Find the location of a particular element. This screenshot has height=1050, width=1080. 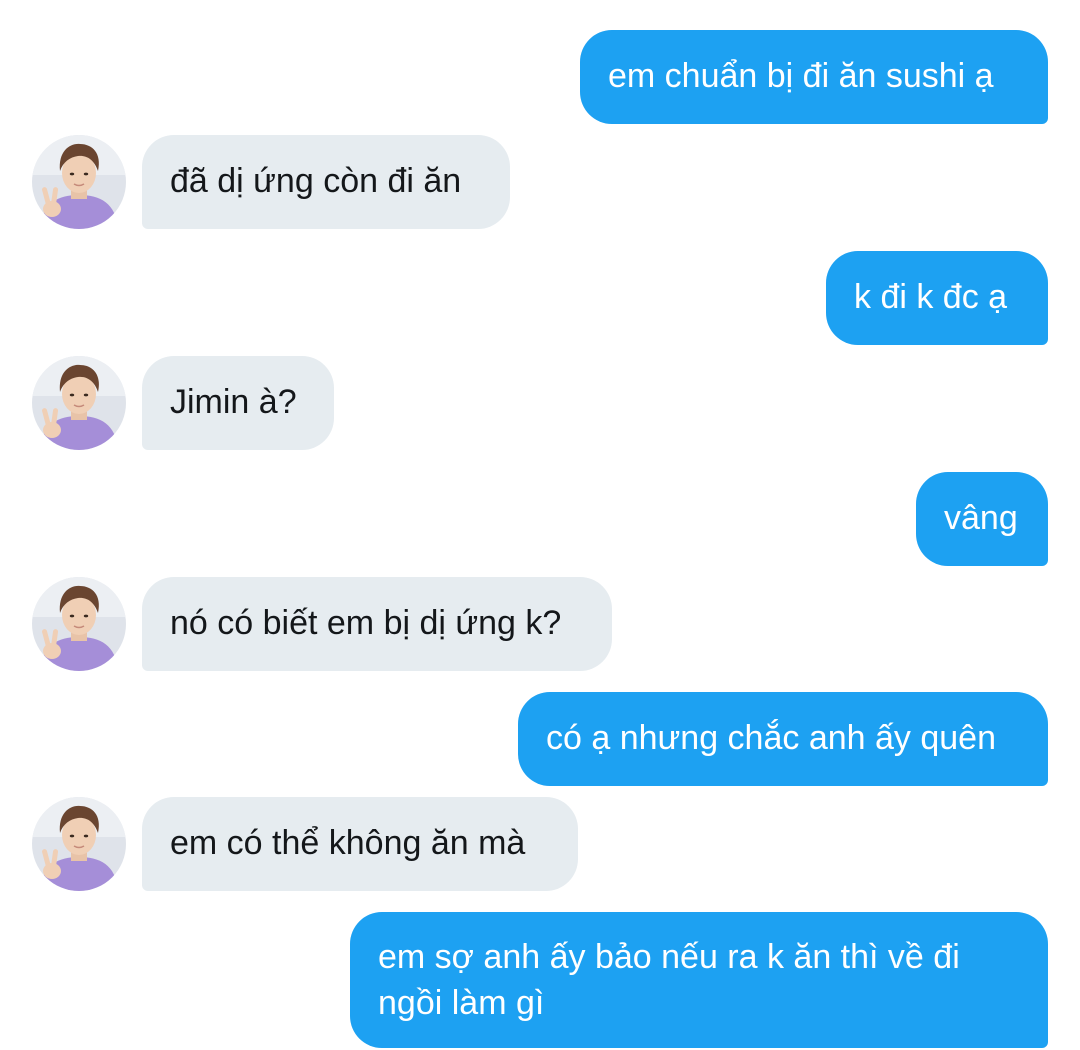

received-message-bubble: đã dị ứng còn đi ăn is located at coordinates (326, 182).